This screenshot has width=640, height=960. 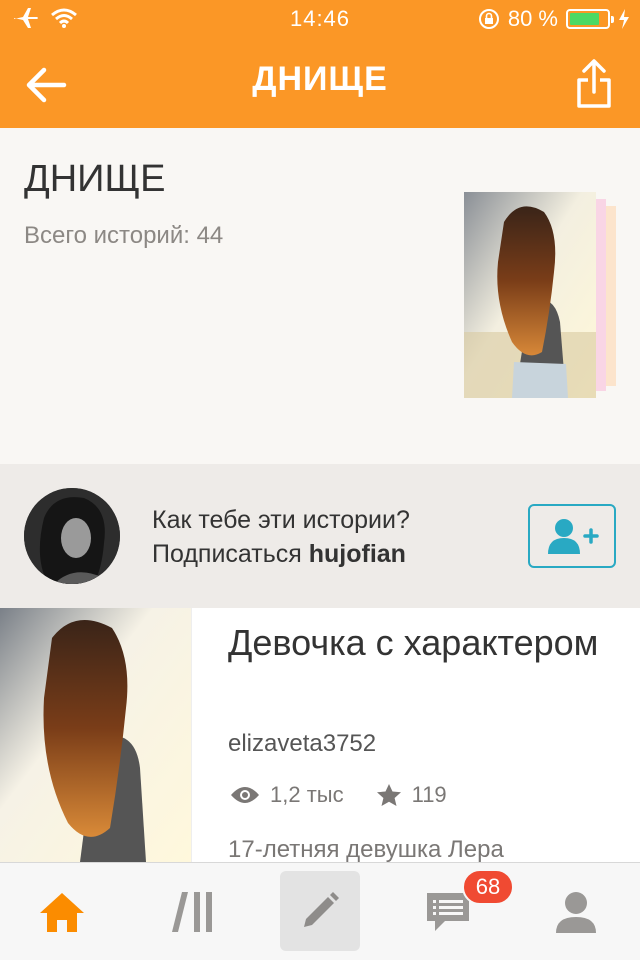 I want to click on tab-library, so click(x=192, y=911).